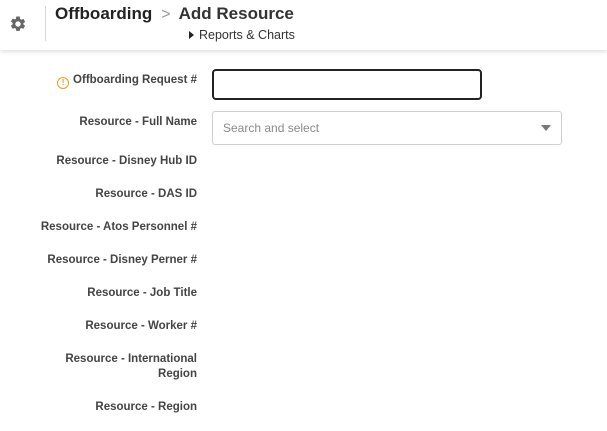  What do you see at coordinates (118, 227) in the screenshot?
I see `atos-personnel-label: Resource - Atos Personnel #` at bounding box center [118, 227].